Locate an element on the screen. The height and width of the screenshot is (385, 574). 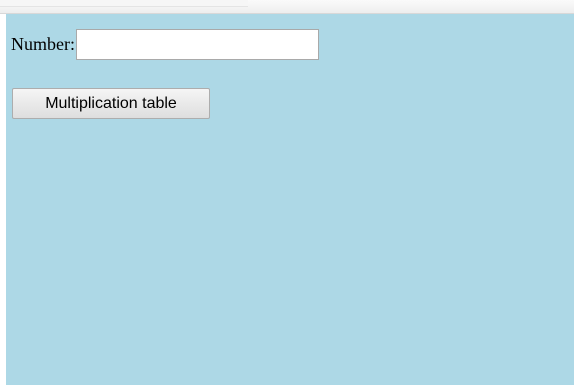
number-form-row: Number: is located at coordinates (165, 44).